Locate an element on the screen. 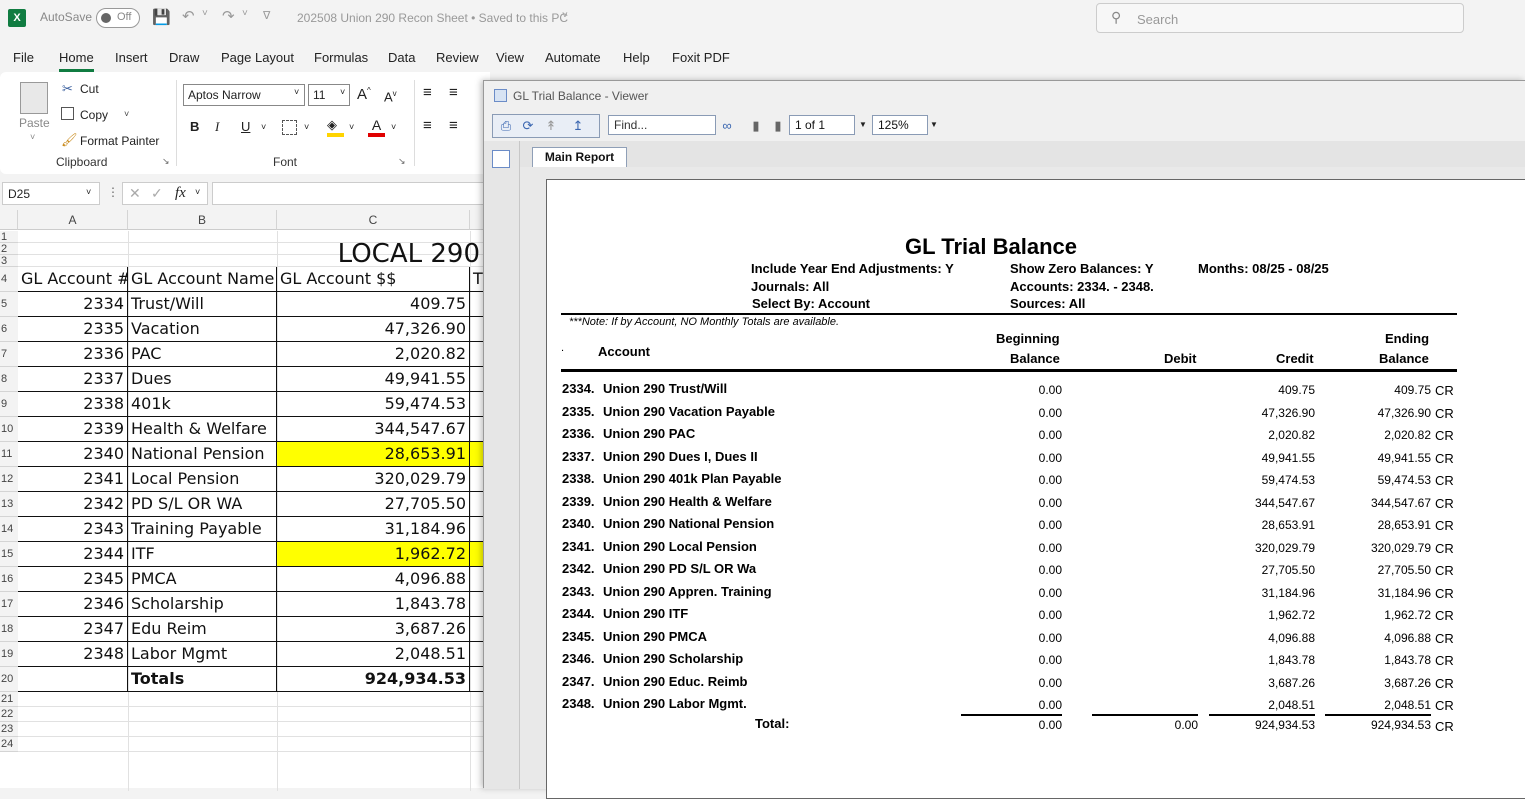 The image size is (1525, 799). customize-qat-icon: ∇ is located at coordinates (266, 15).